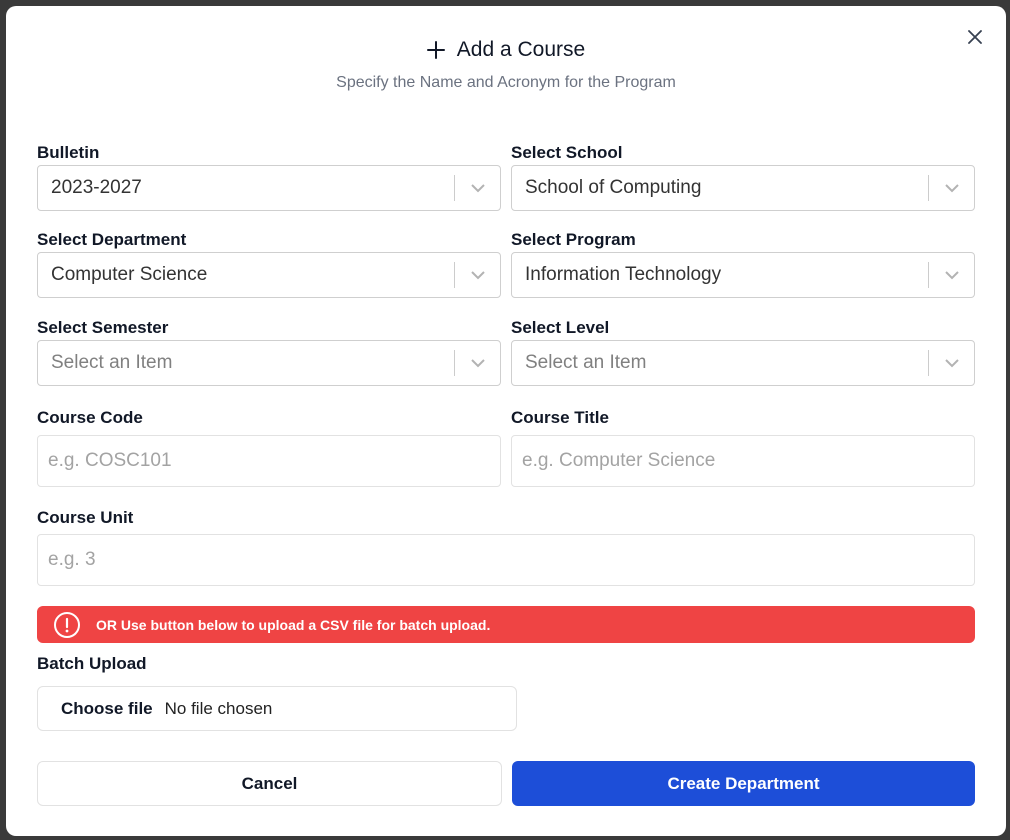 The image size is (1010, 840). Describe the element at coordinates (586, 362) in the screenshot. I see `level-placeholder: Select an Item` at that location.